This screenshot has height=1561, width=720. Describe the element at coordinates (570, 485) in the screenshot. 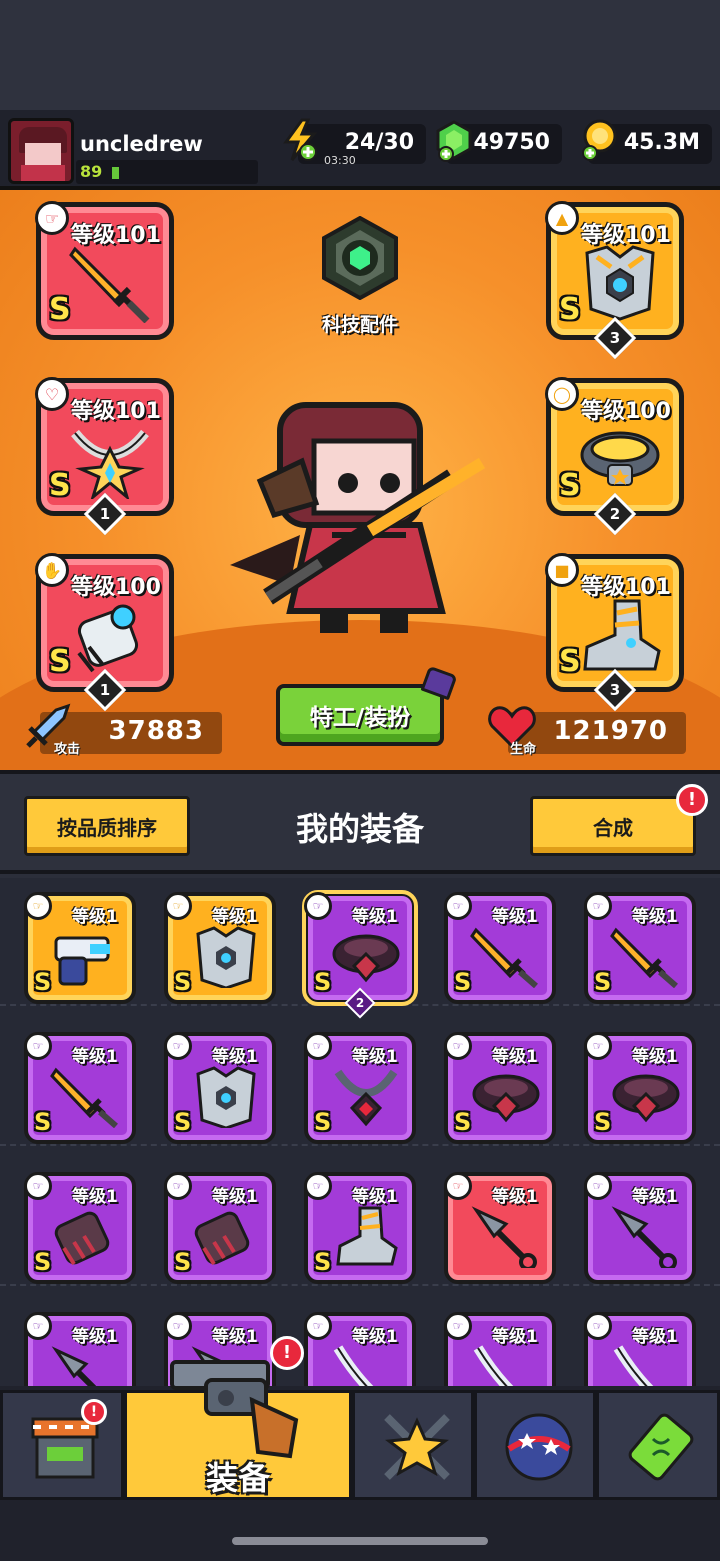

I see `belt-grade: S` at that location.